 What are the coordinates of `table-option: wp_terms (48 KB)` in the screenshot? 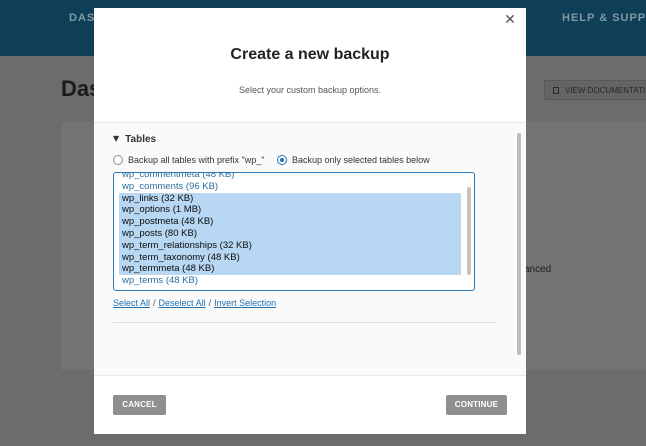 It's located at (290, 281).